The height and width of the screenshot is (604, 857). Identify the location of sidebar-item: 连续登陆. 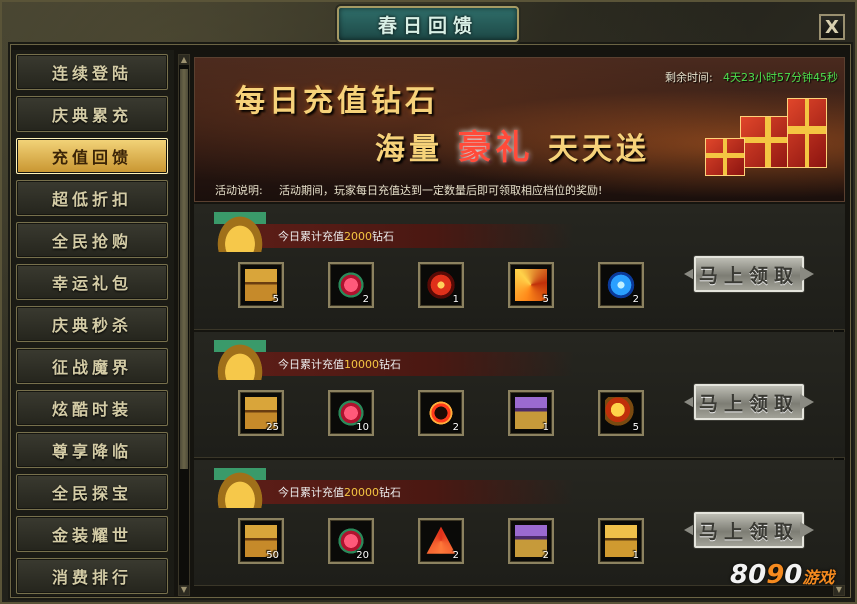
(92, 72).